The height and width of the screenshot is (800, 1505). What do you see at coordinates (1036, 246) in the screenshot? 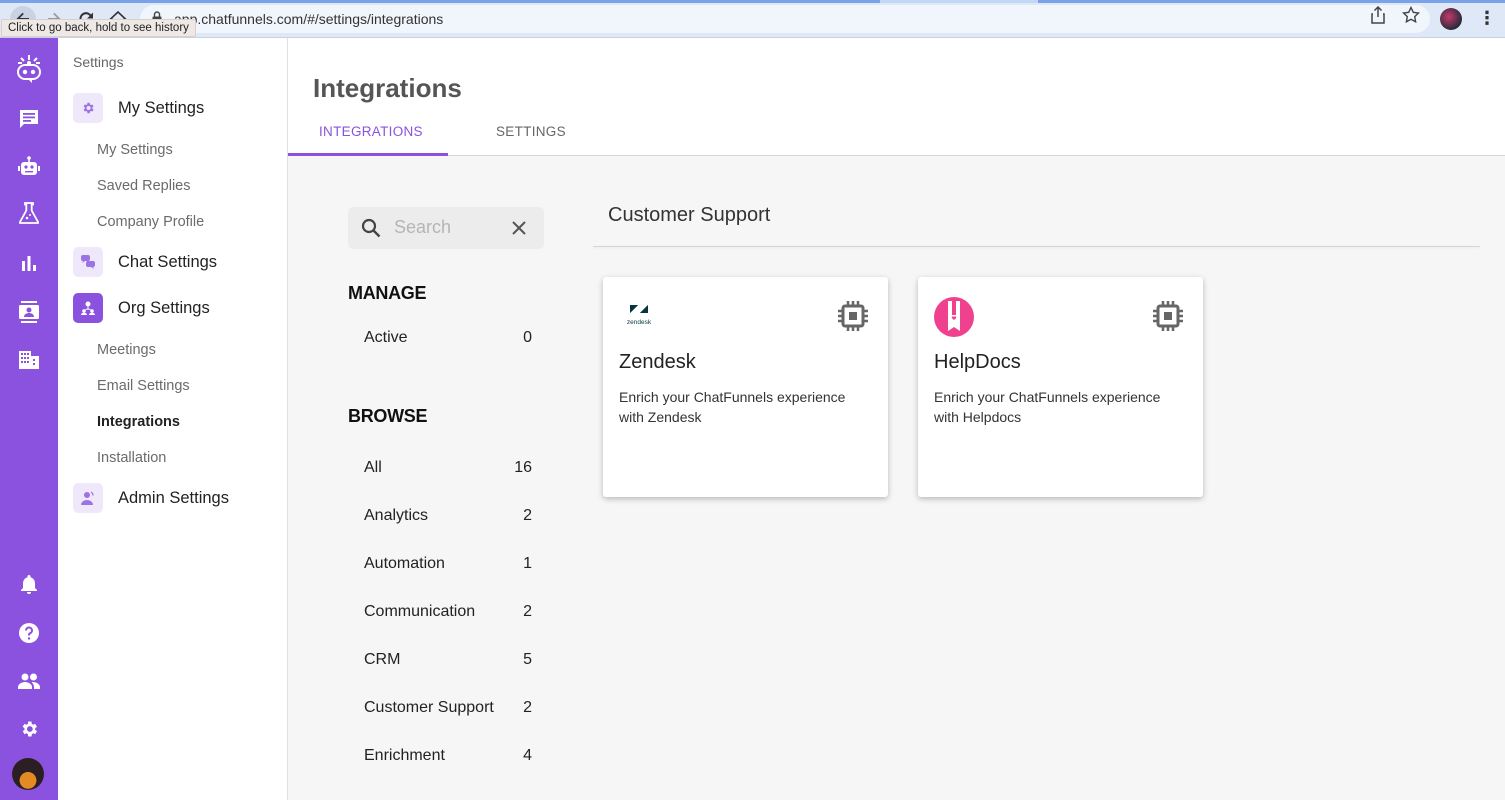
I see `category-divider` at bounding box center [1036, 246].